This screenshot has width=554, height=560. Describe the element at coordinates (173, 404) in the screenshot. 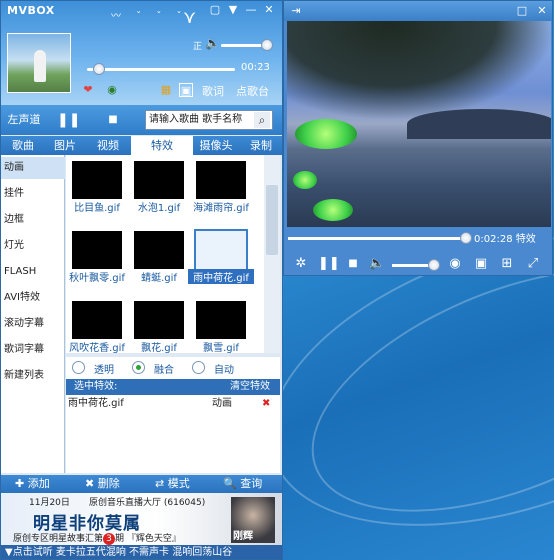

I see `selected-effect-row: 雨中荷花.gif 动画 ✖` at that location.